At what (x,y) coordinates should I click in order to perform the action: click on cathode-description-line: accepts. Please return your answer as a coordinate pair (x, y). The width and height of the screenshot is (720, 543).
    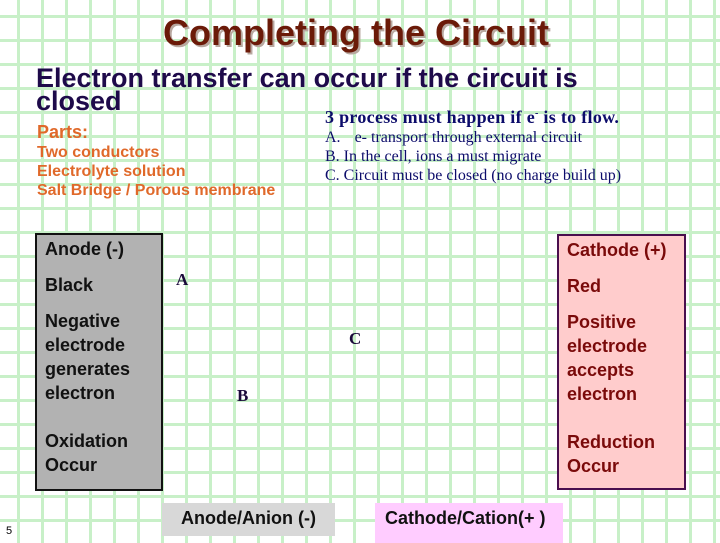
    Looking at the image, I should click on (601, 370).